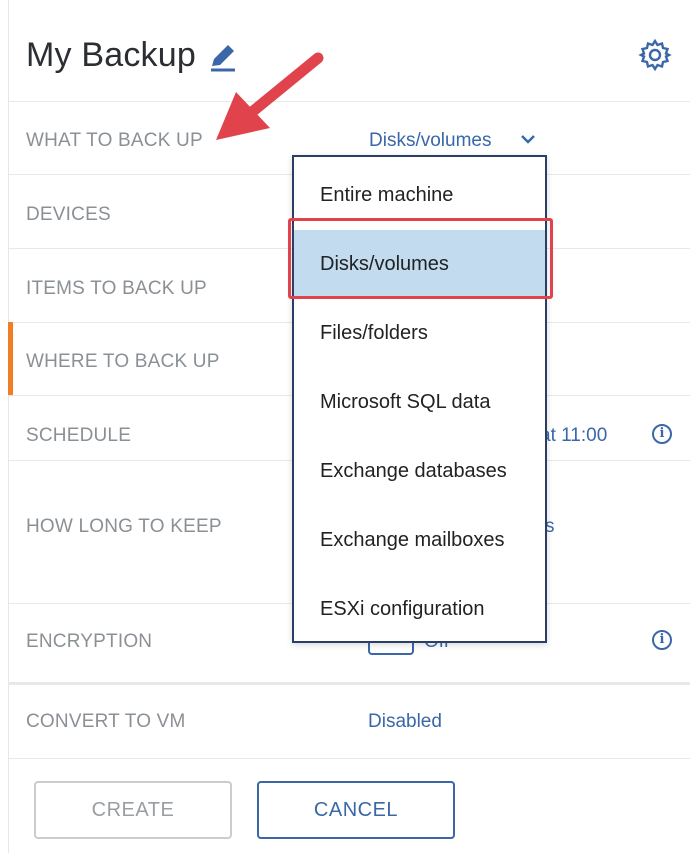 The height and width of the screenshot is (853, 690). Describe the element at coordinates (419, 540) in the screenshot. I see `option-exchange-mailboxes: Exchange mailboxes` at that location.